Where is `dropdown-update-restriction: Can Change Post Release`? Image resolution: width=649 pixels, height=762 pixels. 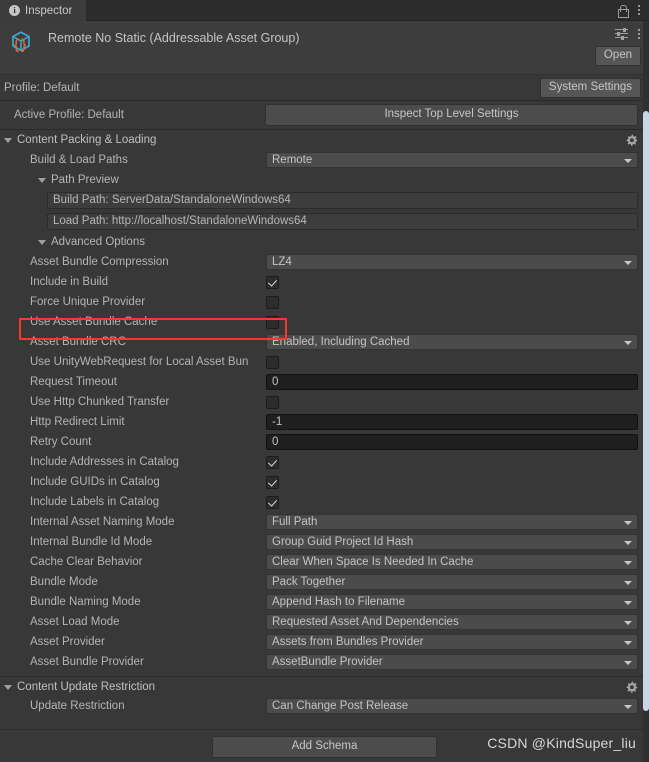
dropdown-update-restriction: Can Change Post Release is located at coordinates (452, 706).